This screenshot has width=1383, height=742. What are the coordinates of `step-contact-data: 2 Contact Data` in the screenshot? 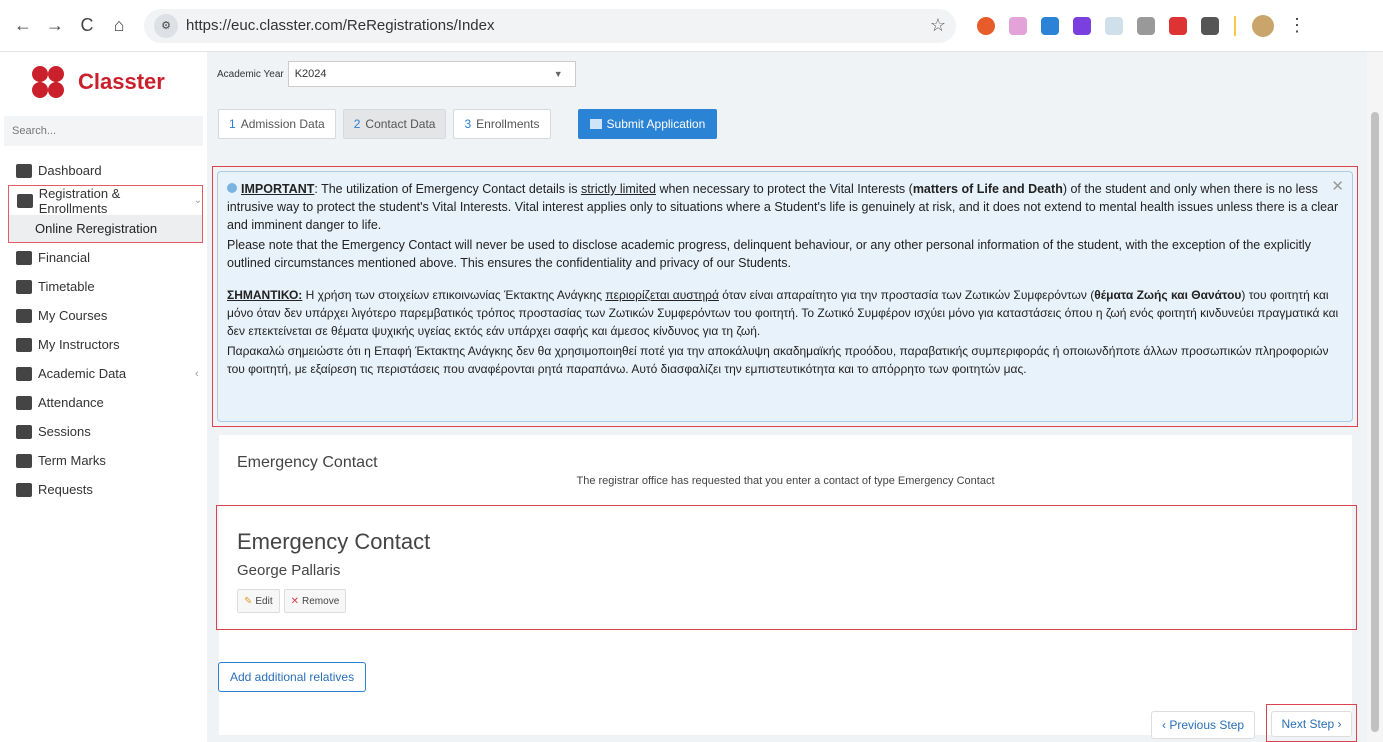 It's located at (394, 124).